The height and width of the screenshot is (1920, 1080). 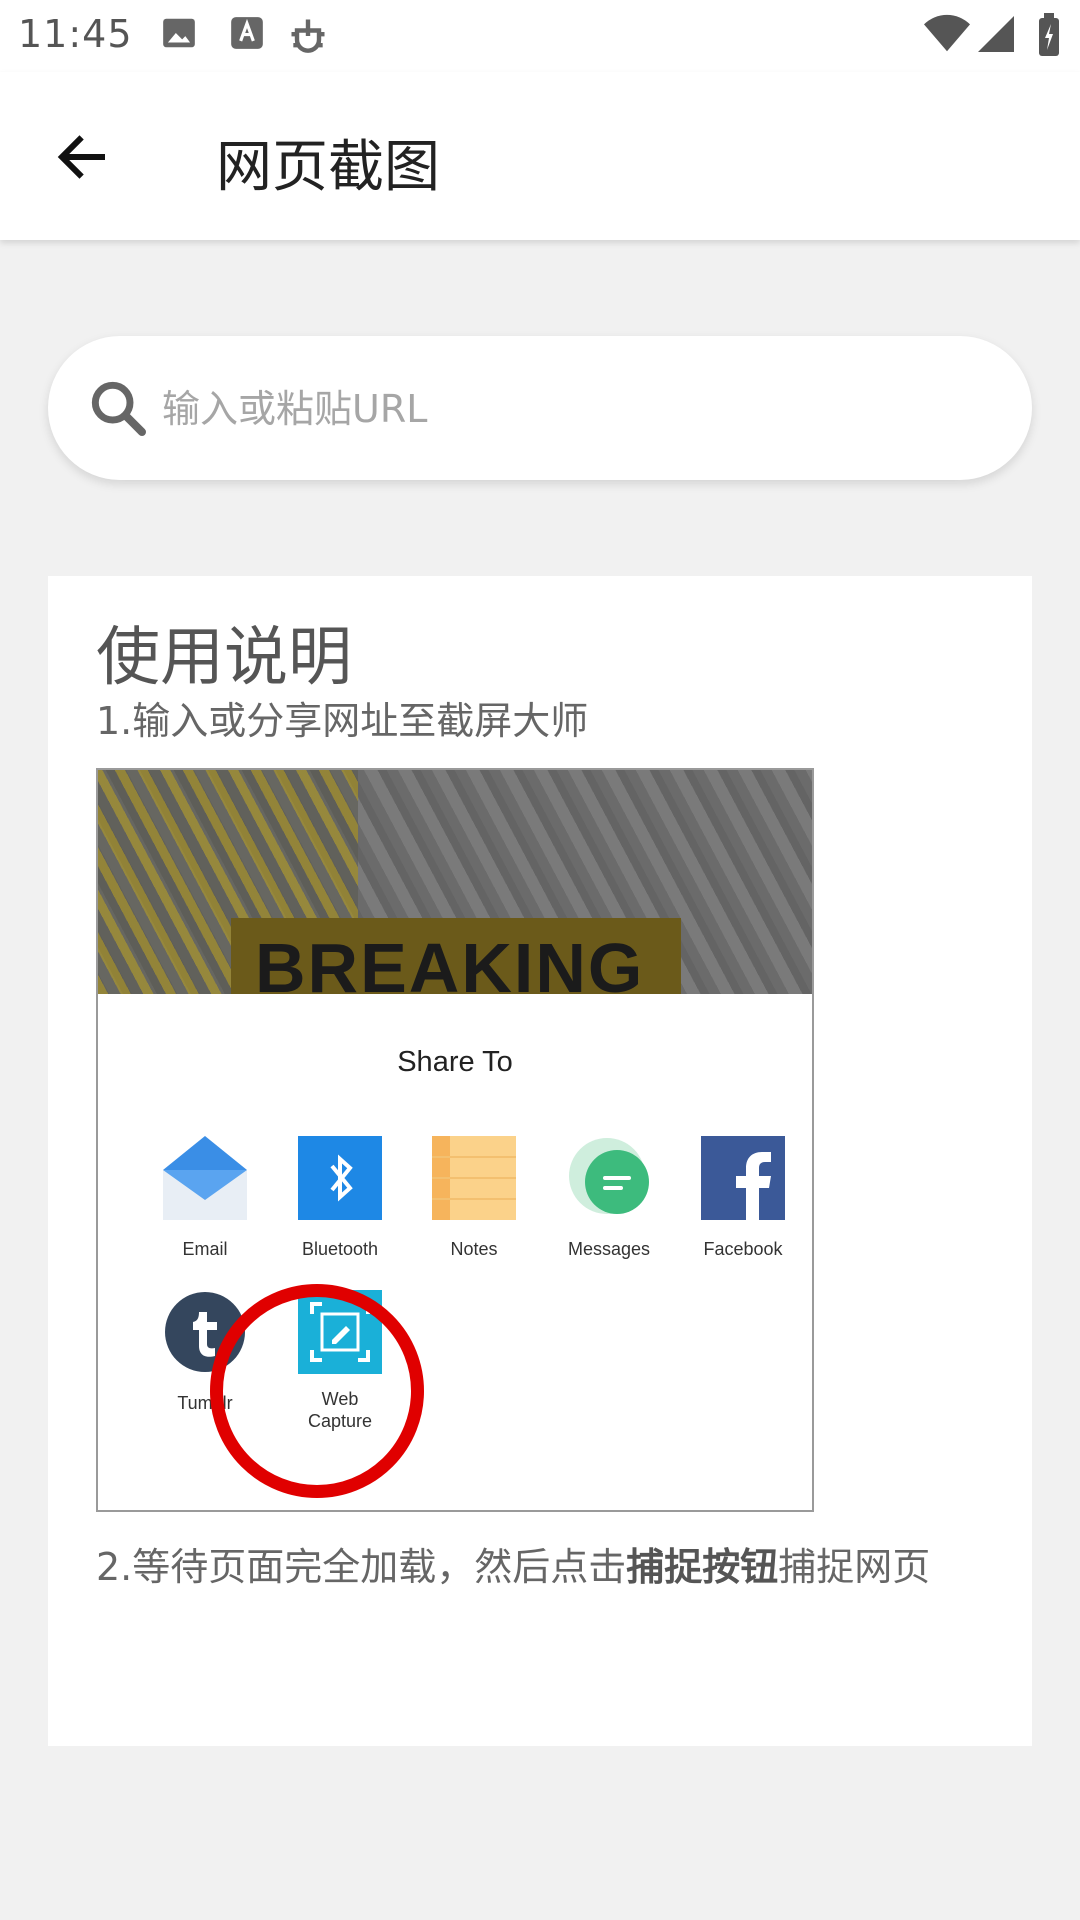 What do you see at coordinates (340, 1249) in the screenshot?
I see `bluetooth-label: Bluetooth` at bounding box center [340, 1249].